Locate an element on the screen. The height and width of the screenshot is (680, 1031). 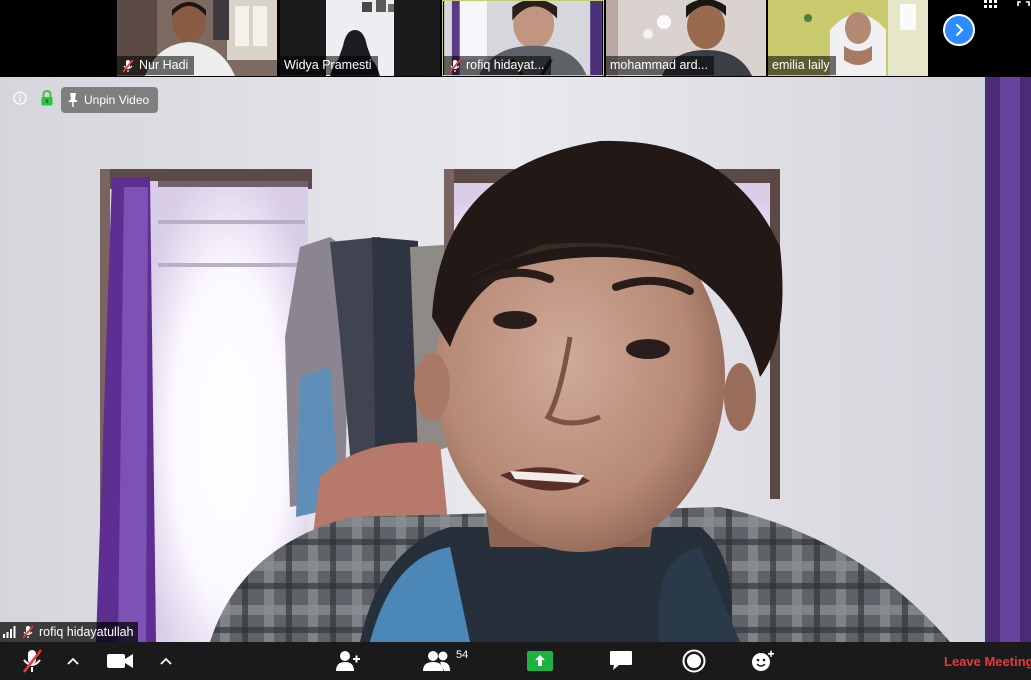
fullscreen-icon is located at coordinates (1023, 6).